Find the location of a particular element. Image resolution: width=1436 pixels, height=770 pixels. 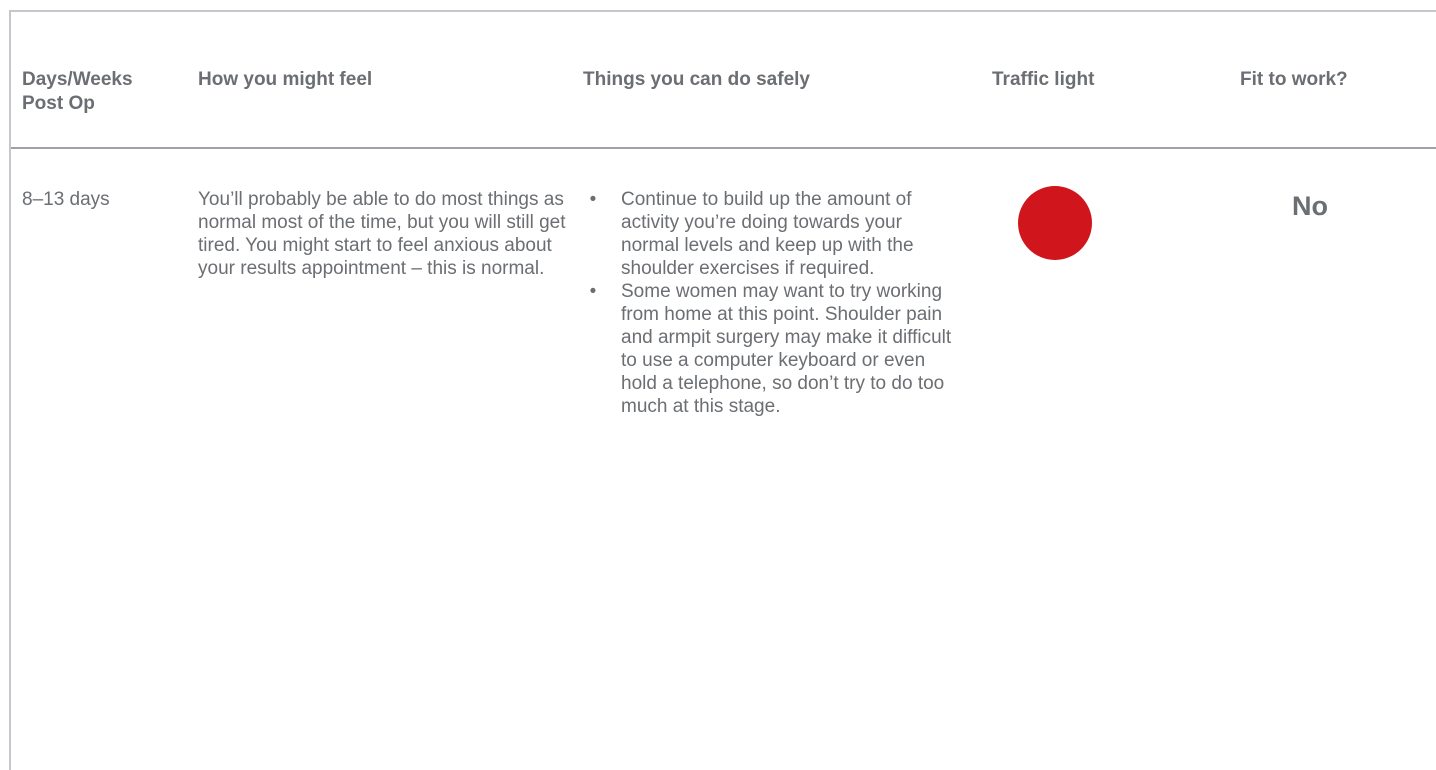

cell-days: 8–13 days is located at coordinates (66, 199).